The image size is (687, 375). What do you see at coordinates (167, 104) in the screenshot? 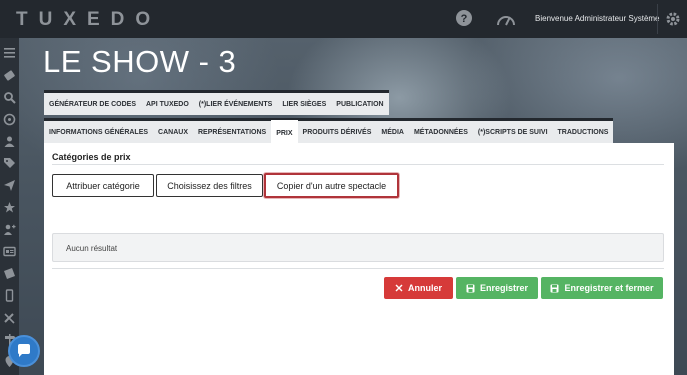
I see `tab-api-tuxedo: API TUXEDO` at bounding box center [167, 104].